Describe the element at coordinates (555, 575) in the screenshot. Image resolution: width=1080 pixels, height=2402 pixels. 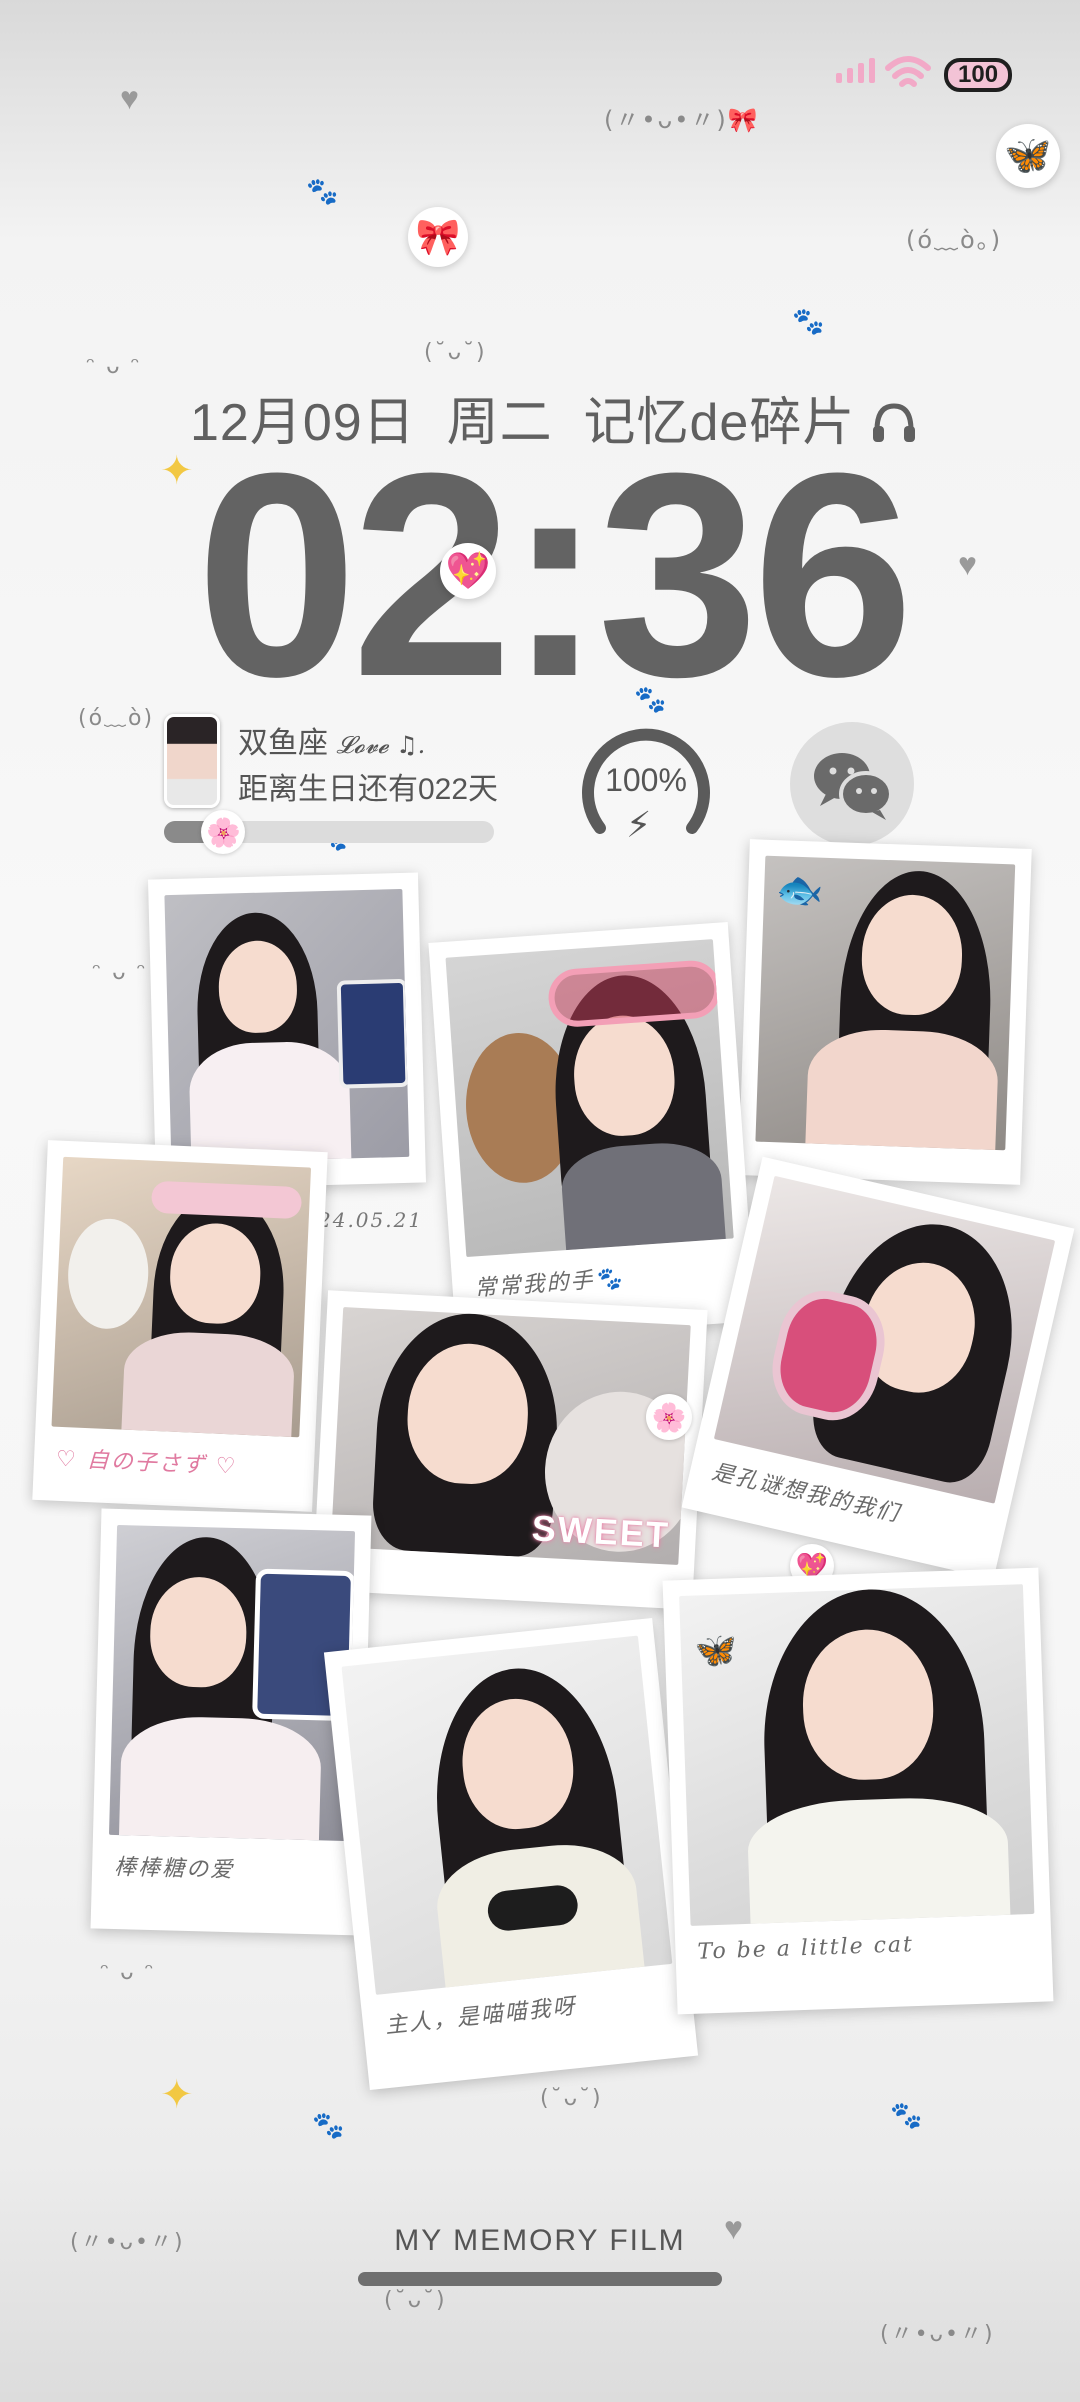
I see `clock-time: 02:36` at that location.